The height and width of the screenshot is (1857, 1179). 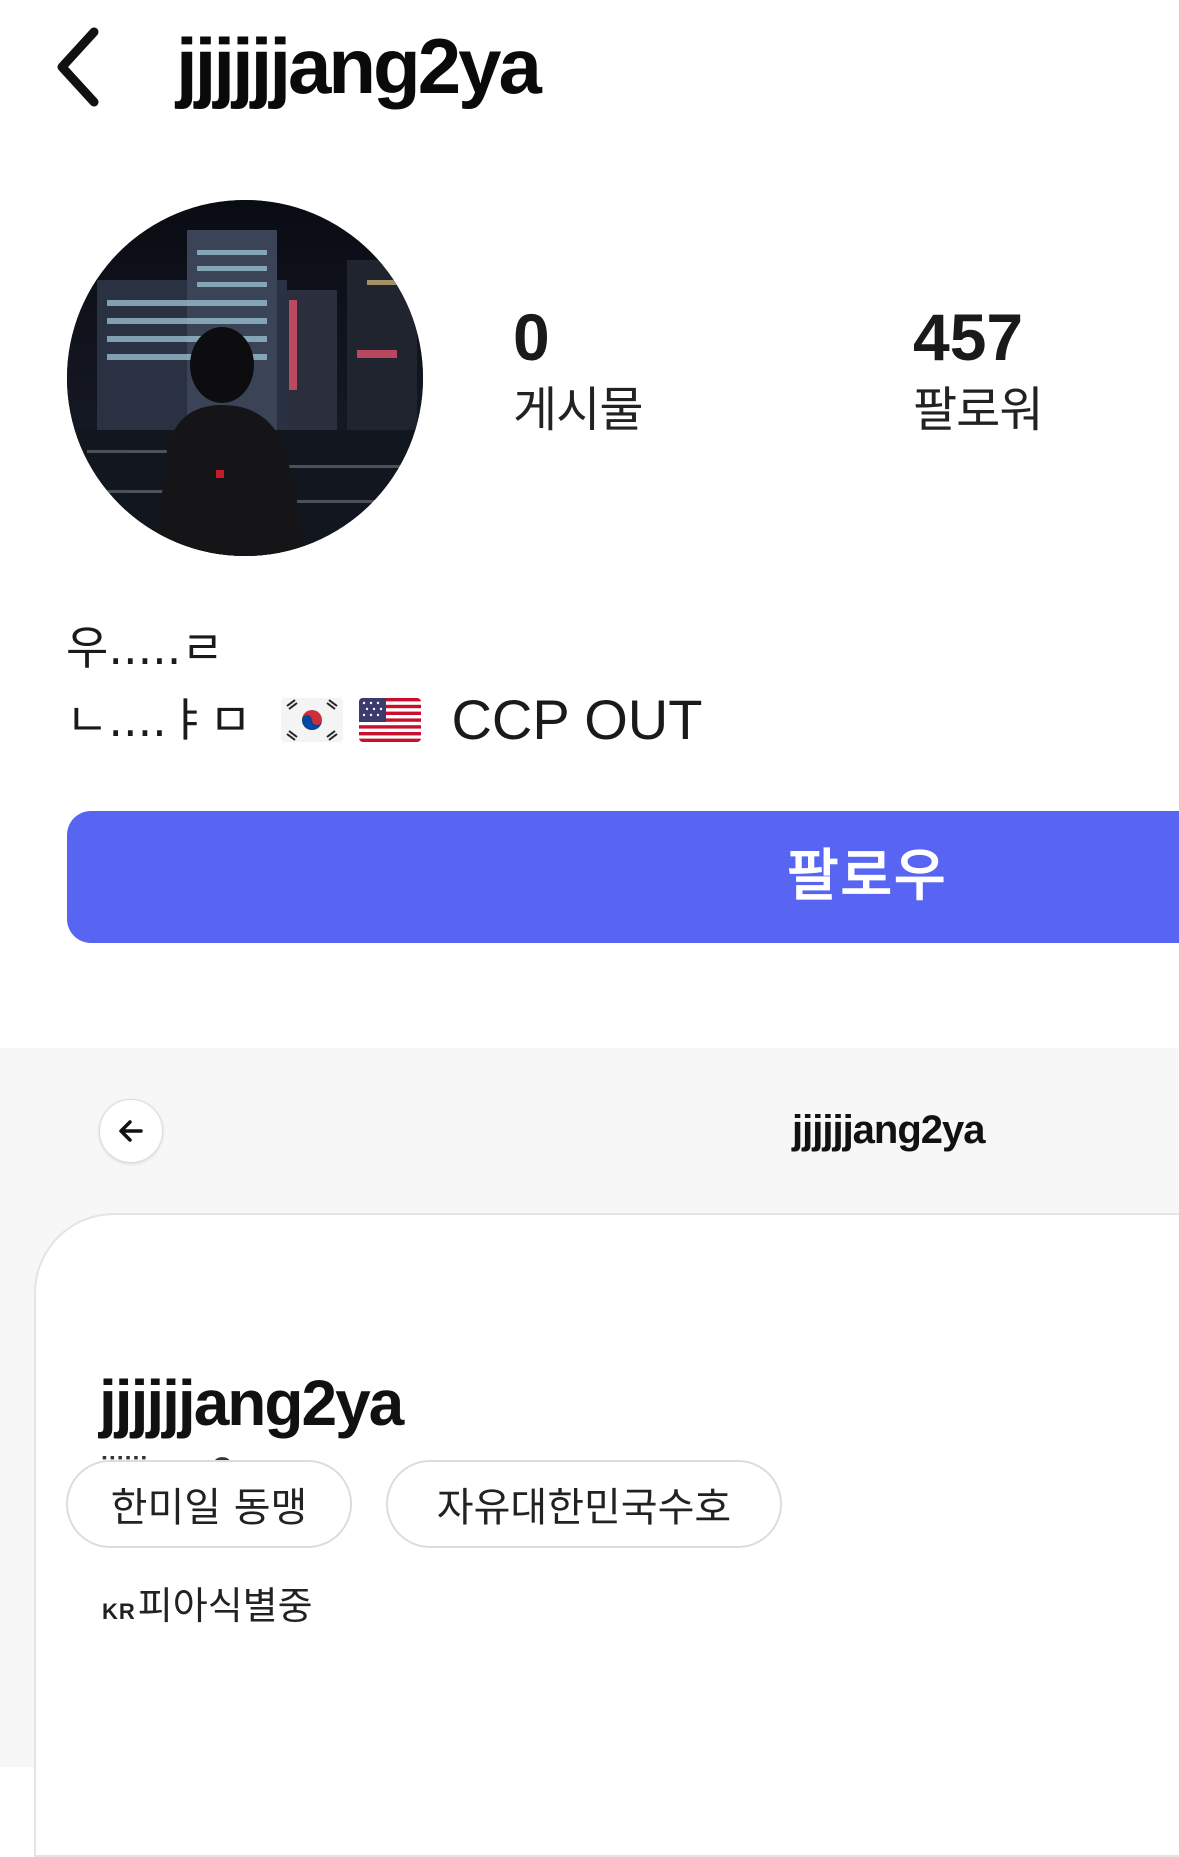 What do you see at coordinates (531, 337) in the screenshot?
I see `stat-value: 0` at bounding box center [531, 337].